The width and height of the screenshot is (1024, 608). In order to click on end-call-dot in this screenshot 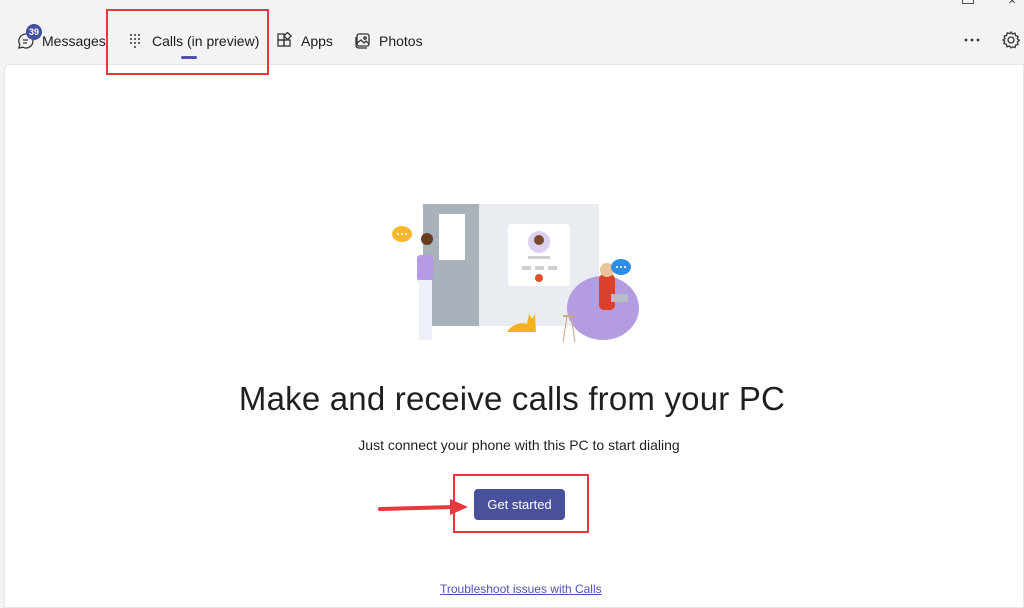, I will do `click(539, 278)`.